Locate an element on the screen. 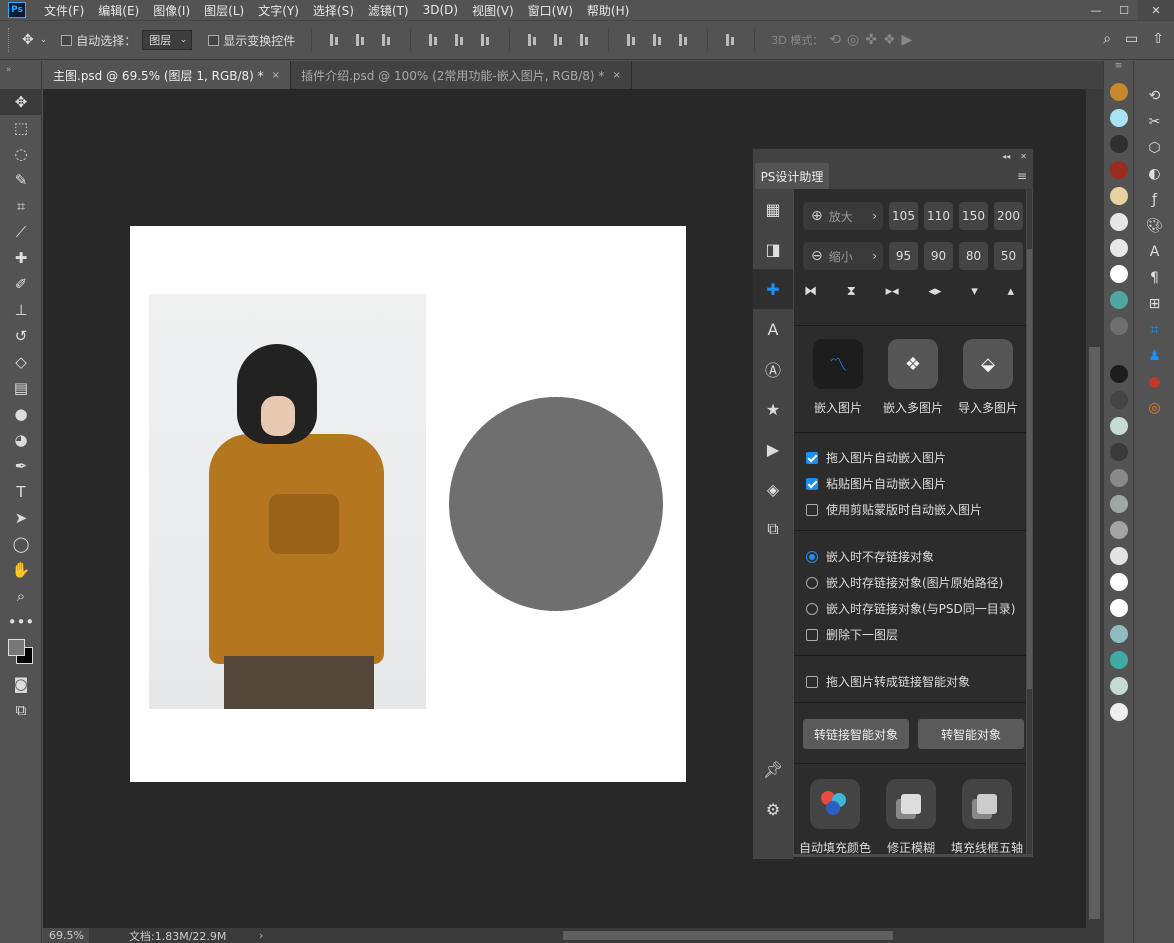 The height and width of the screenshot is (943, 1174). slide-3d-icon: ❖ is located at coordinates (889, 40).